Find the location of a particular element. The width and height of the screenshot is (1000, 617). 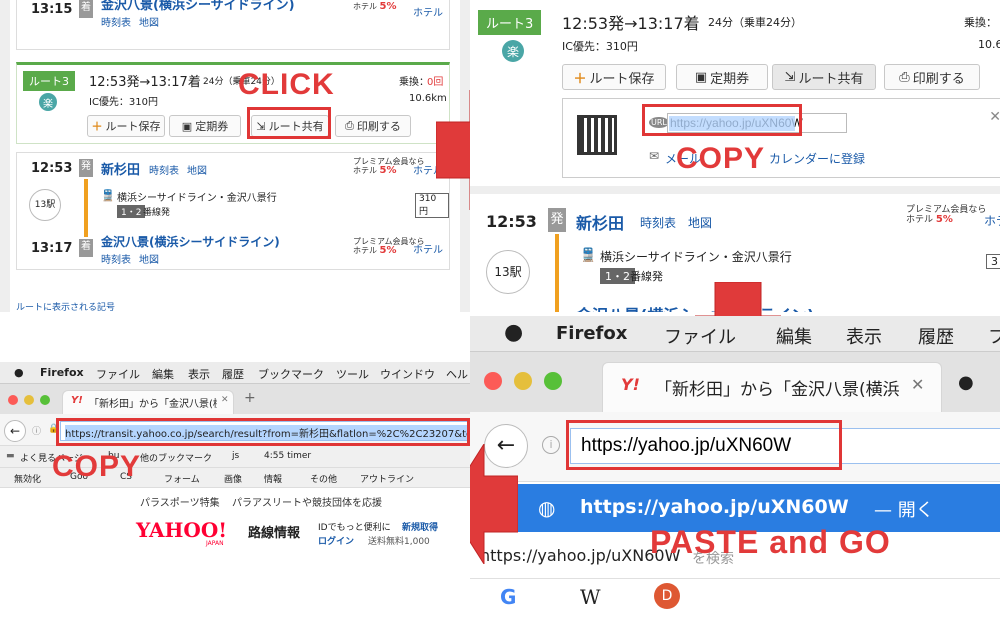

back-button: ← is located at coordinates (15, 431).